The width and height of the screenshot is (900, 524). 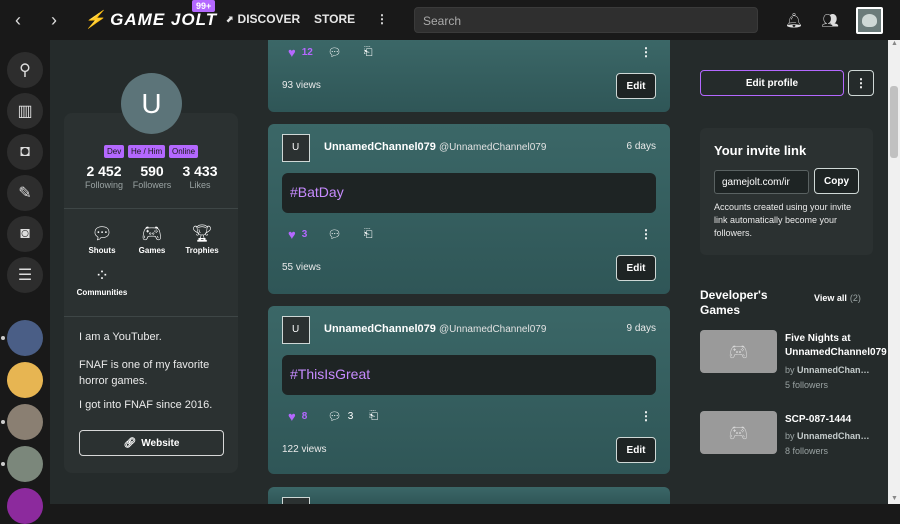 What do you see at coordinates (761, 182) in the screenshot?
I see `invite-link-field: gamejolt.com/ir` at bounding box center [761, 182].